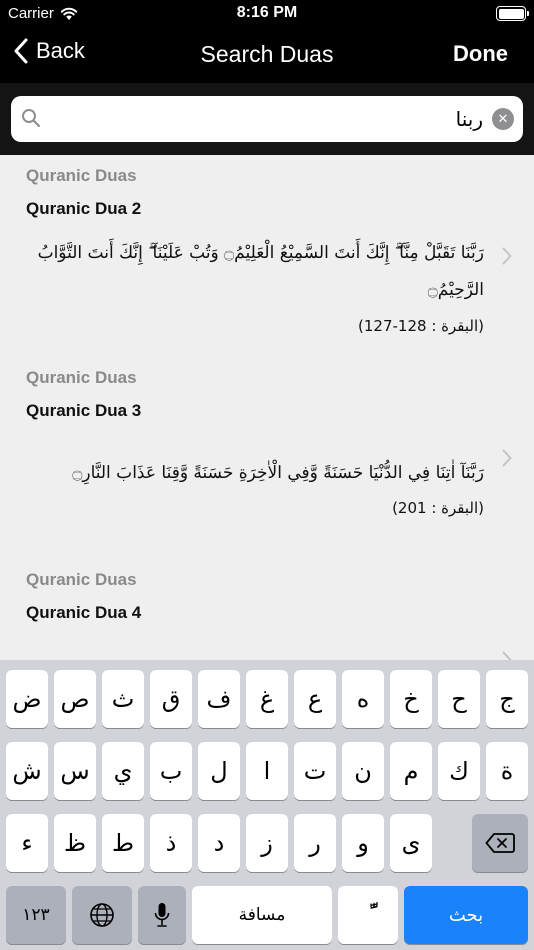  I want to click on key: ر, so click(315, 843).